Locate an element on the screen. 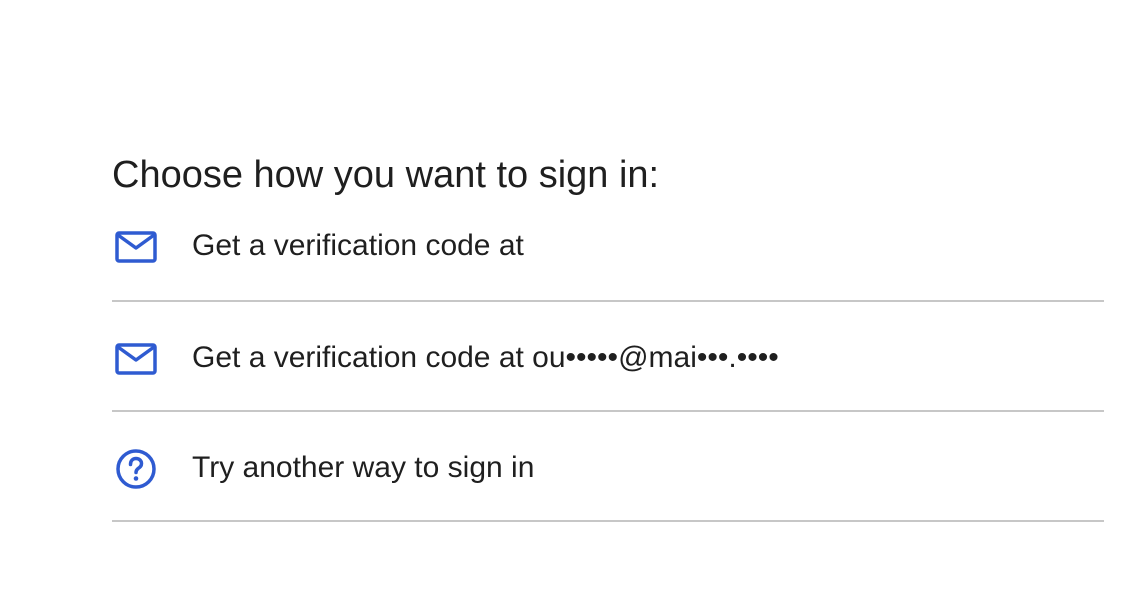 The height and width of the screenshot is (598, 1132). option-label: Get a verification code at is located at coordinates (358, 245).